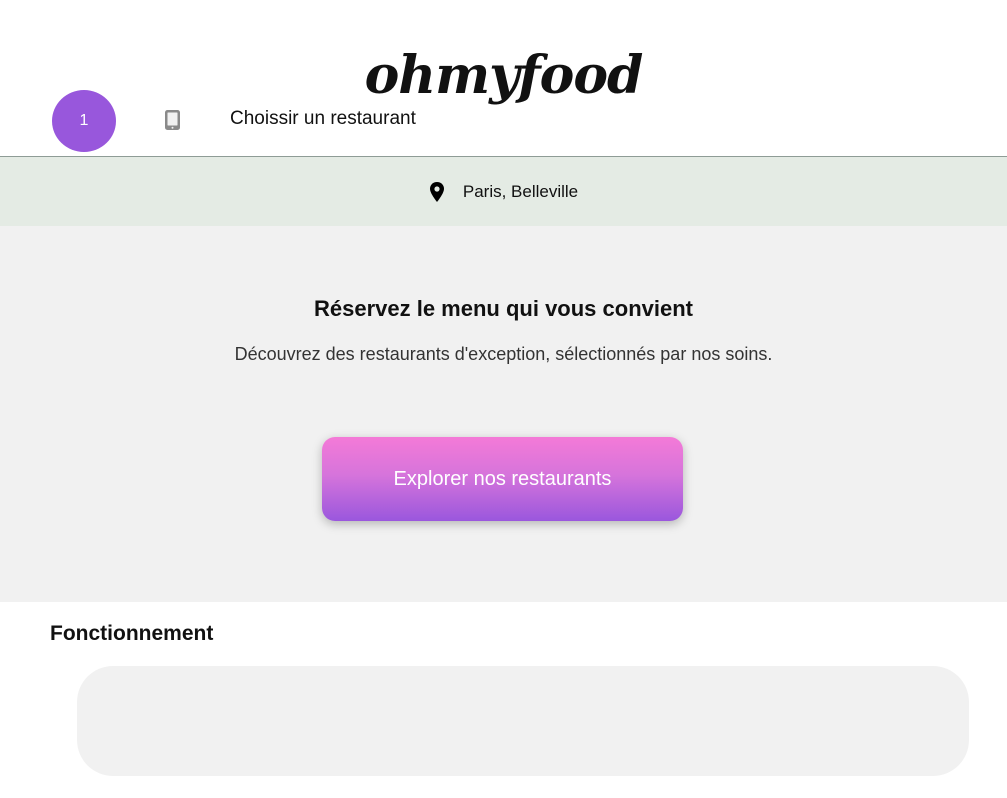  Describe the element at coordinates (323, 118) in the screenshot. I see `step-label: Choissir un restaurant` at that location.